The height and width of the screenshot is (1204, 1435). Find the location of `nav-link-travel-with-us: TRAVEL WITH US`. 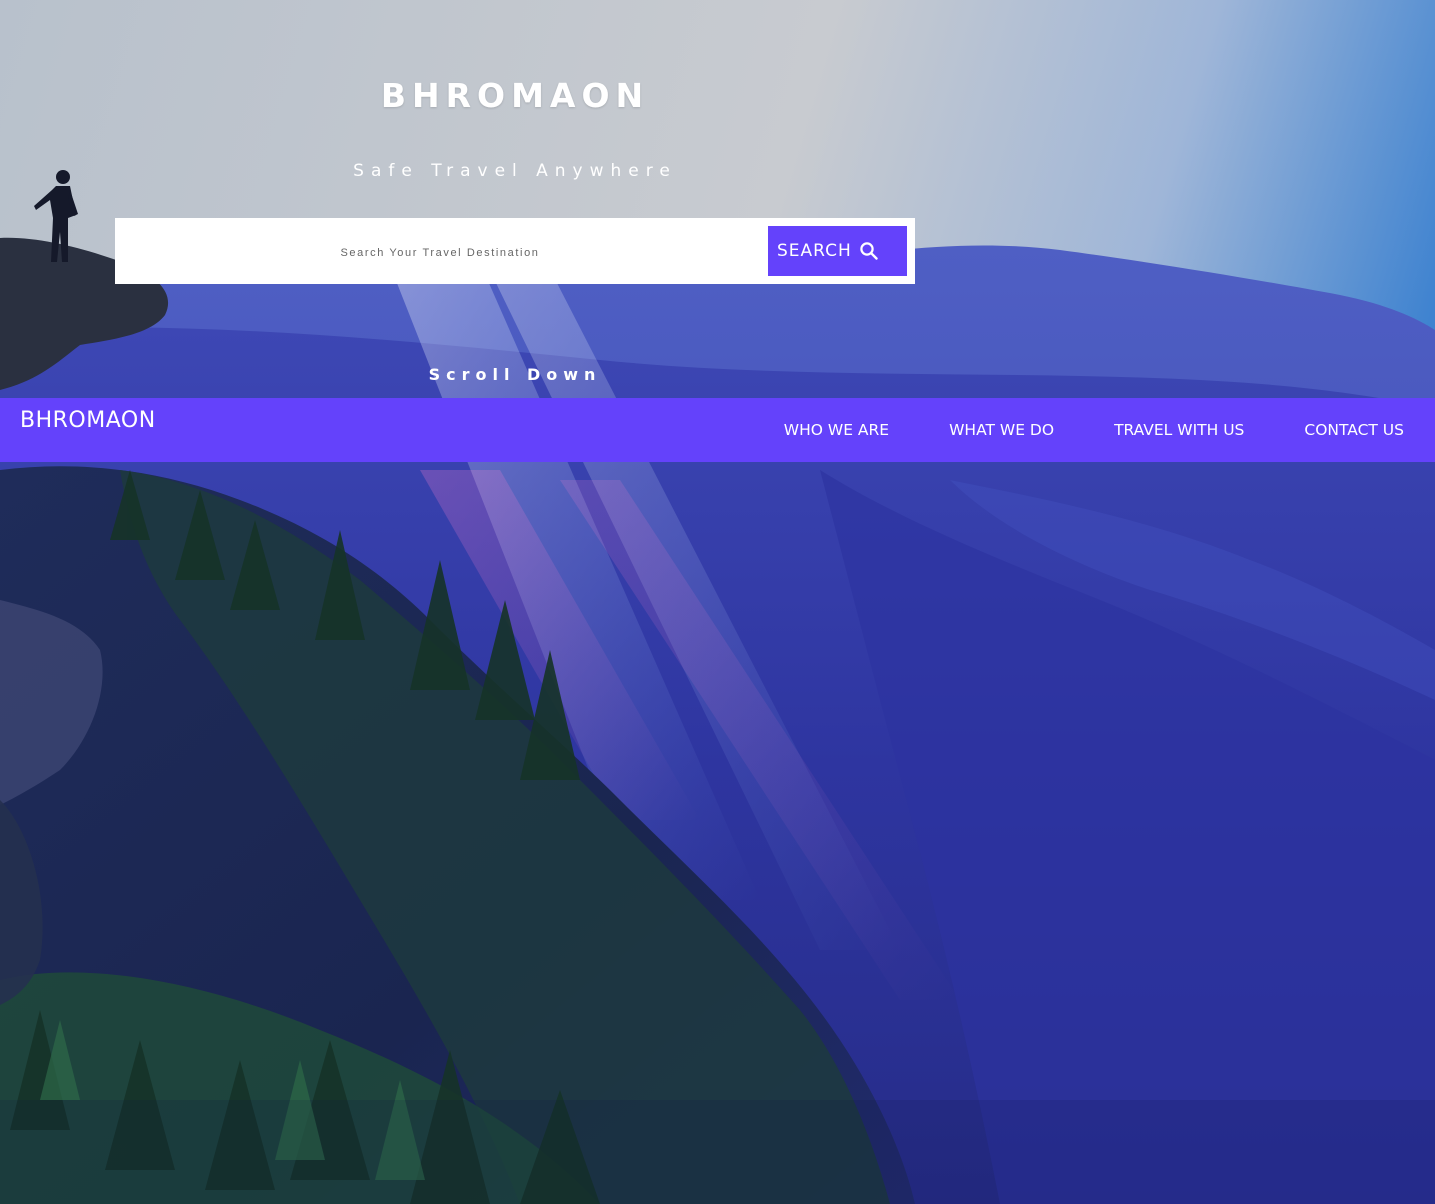

nav-link-travel-with-us: TRAVEL WITH US is located at coordinates (1179, 430).